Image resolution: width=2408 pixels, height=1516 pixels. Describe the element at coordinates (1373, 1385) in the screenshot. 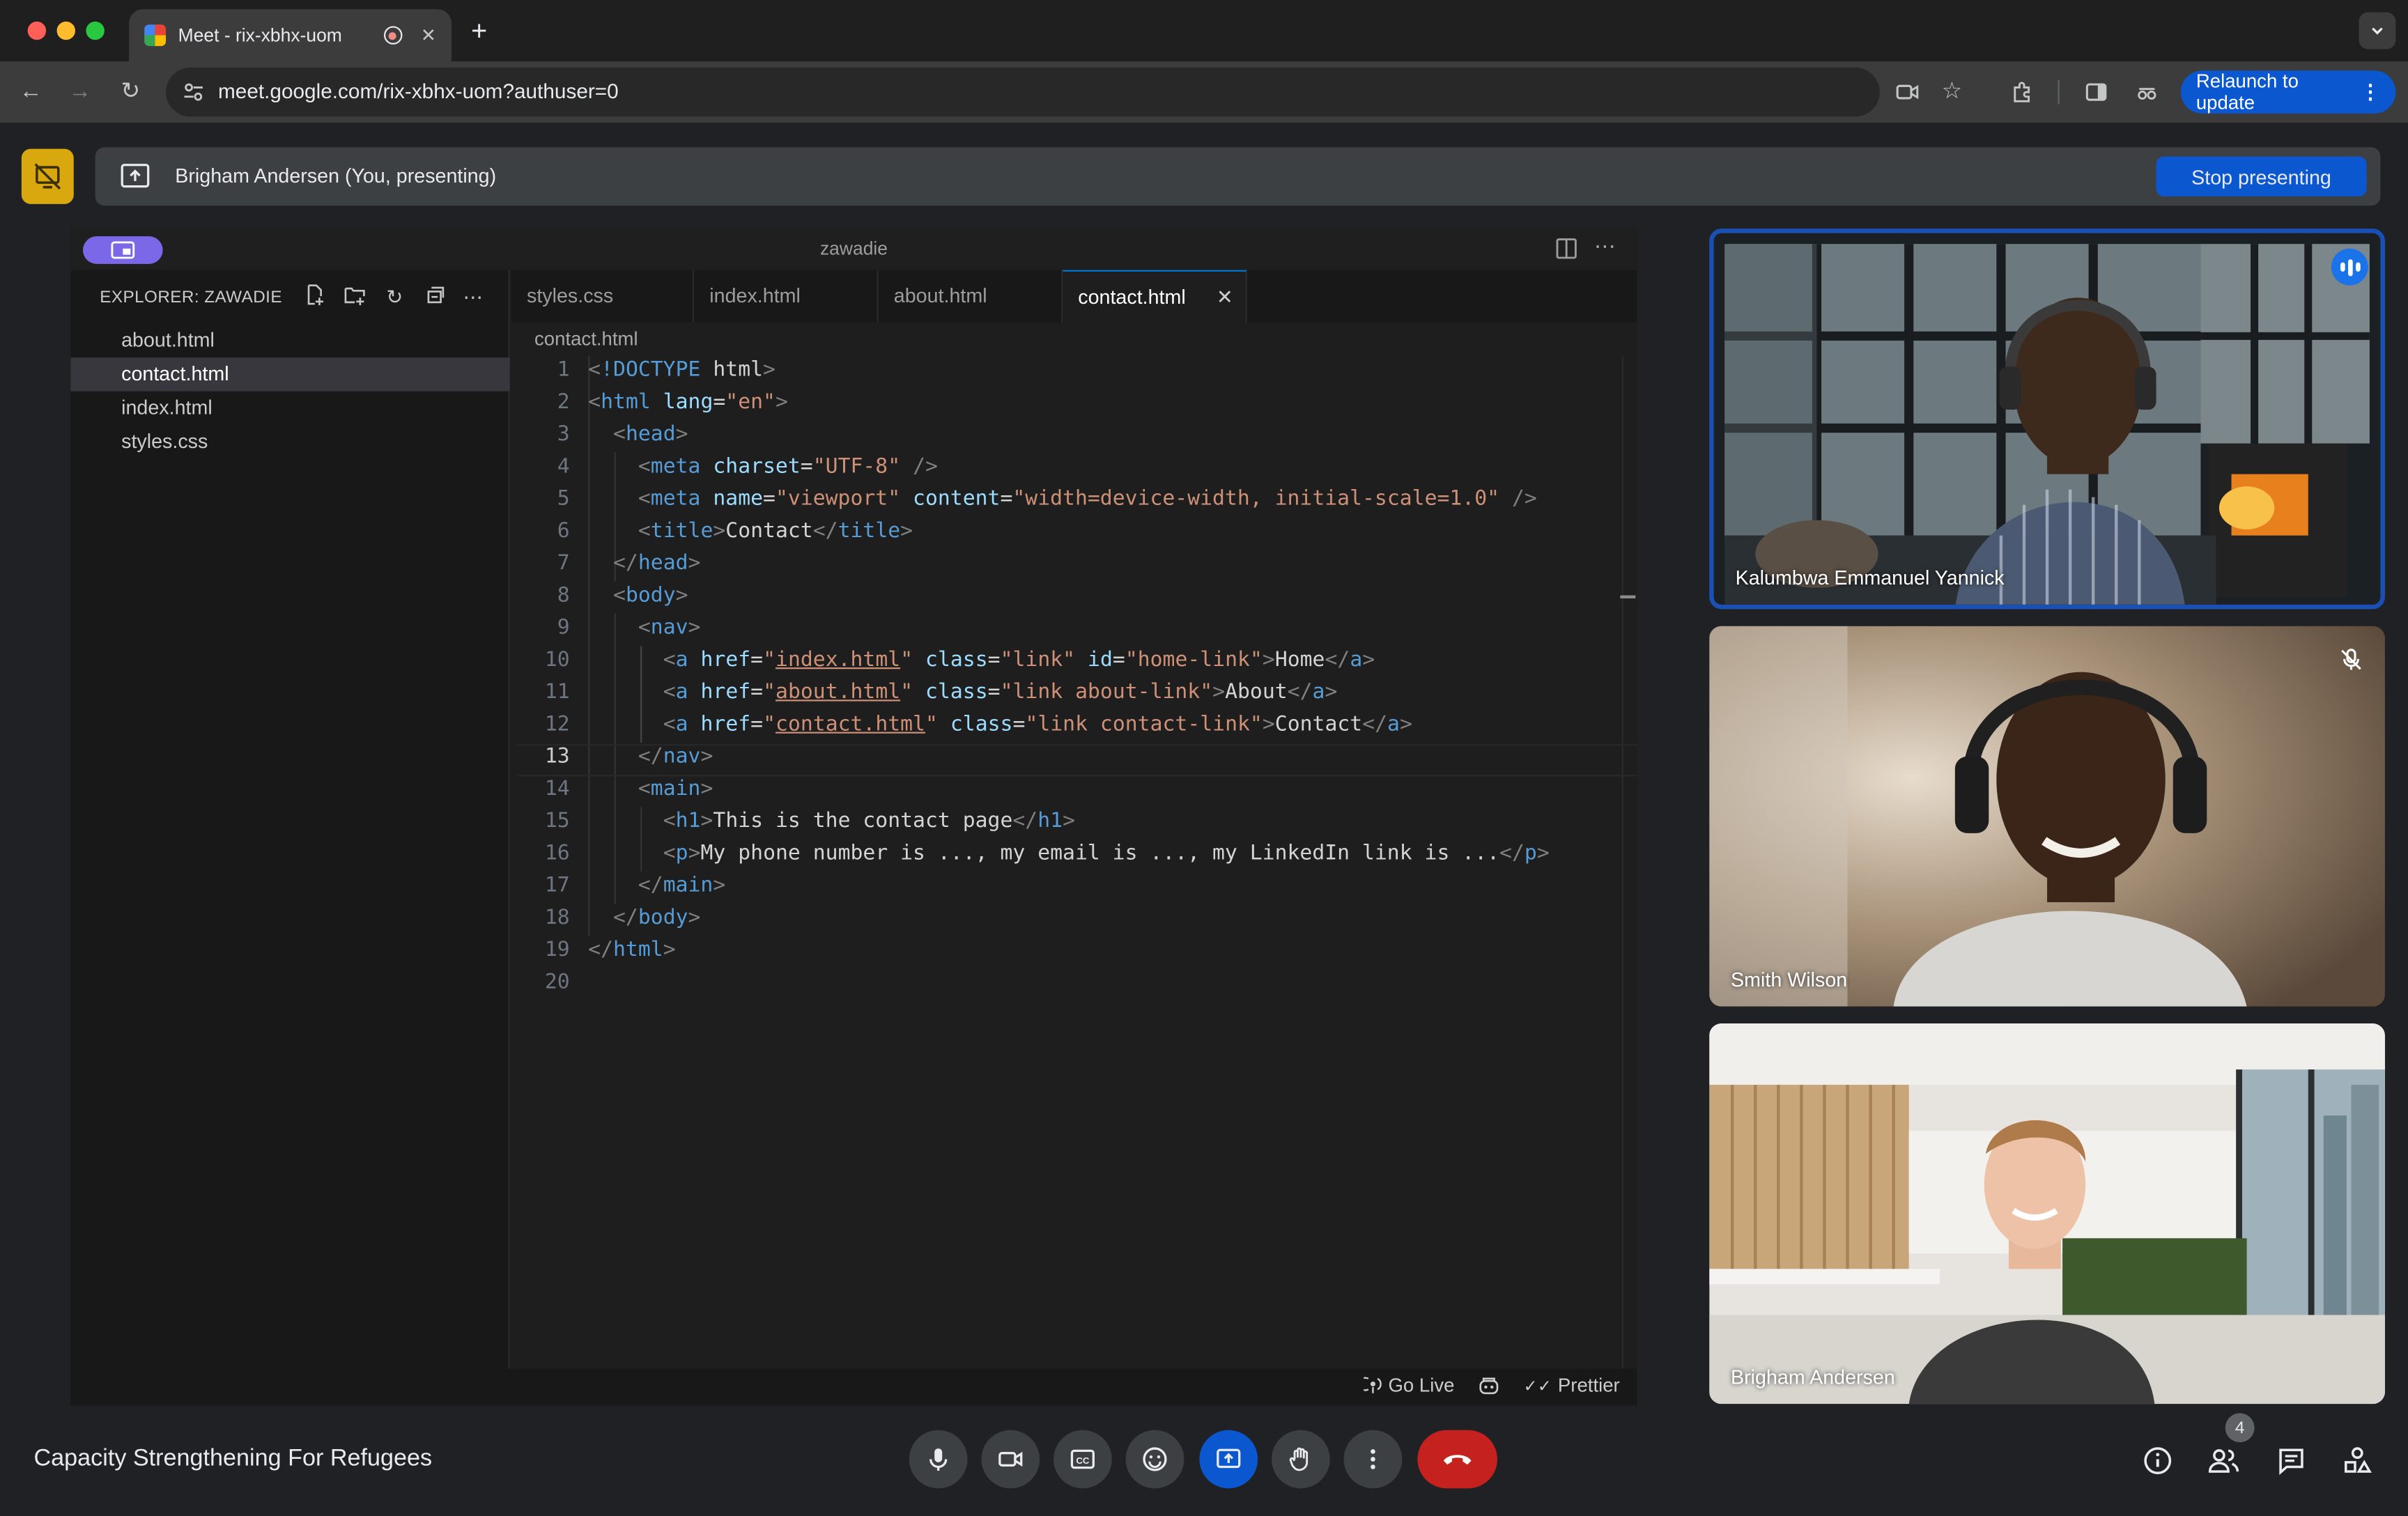

I see `broadcast-icon` at that location.